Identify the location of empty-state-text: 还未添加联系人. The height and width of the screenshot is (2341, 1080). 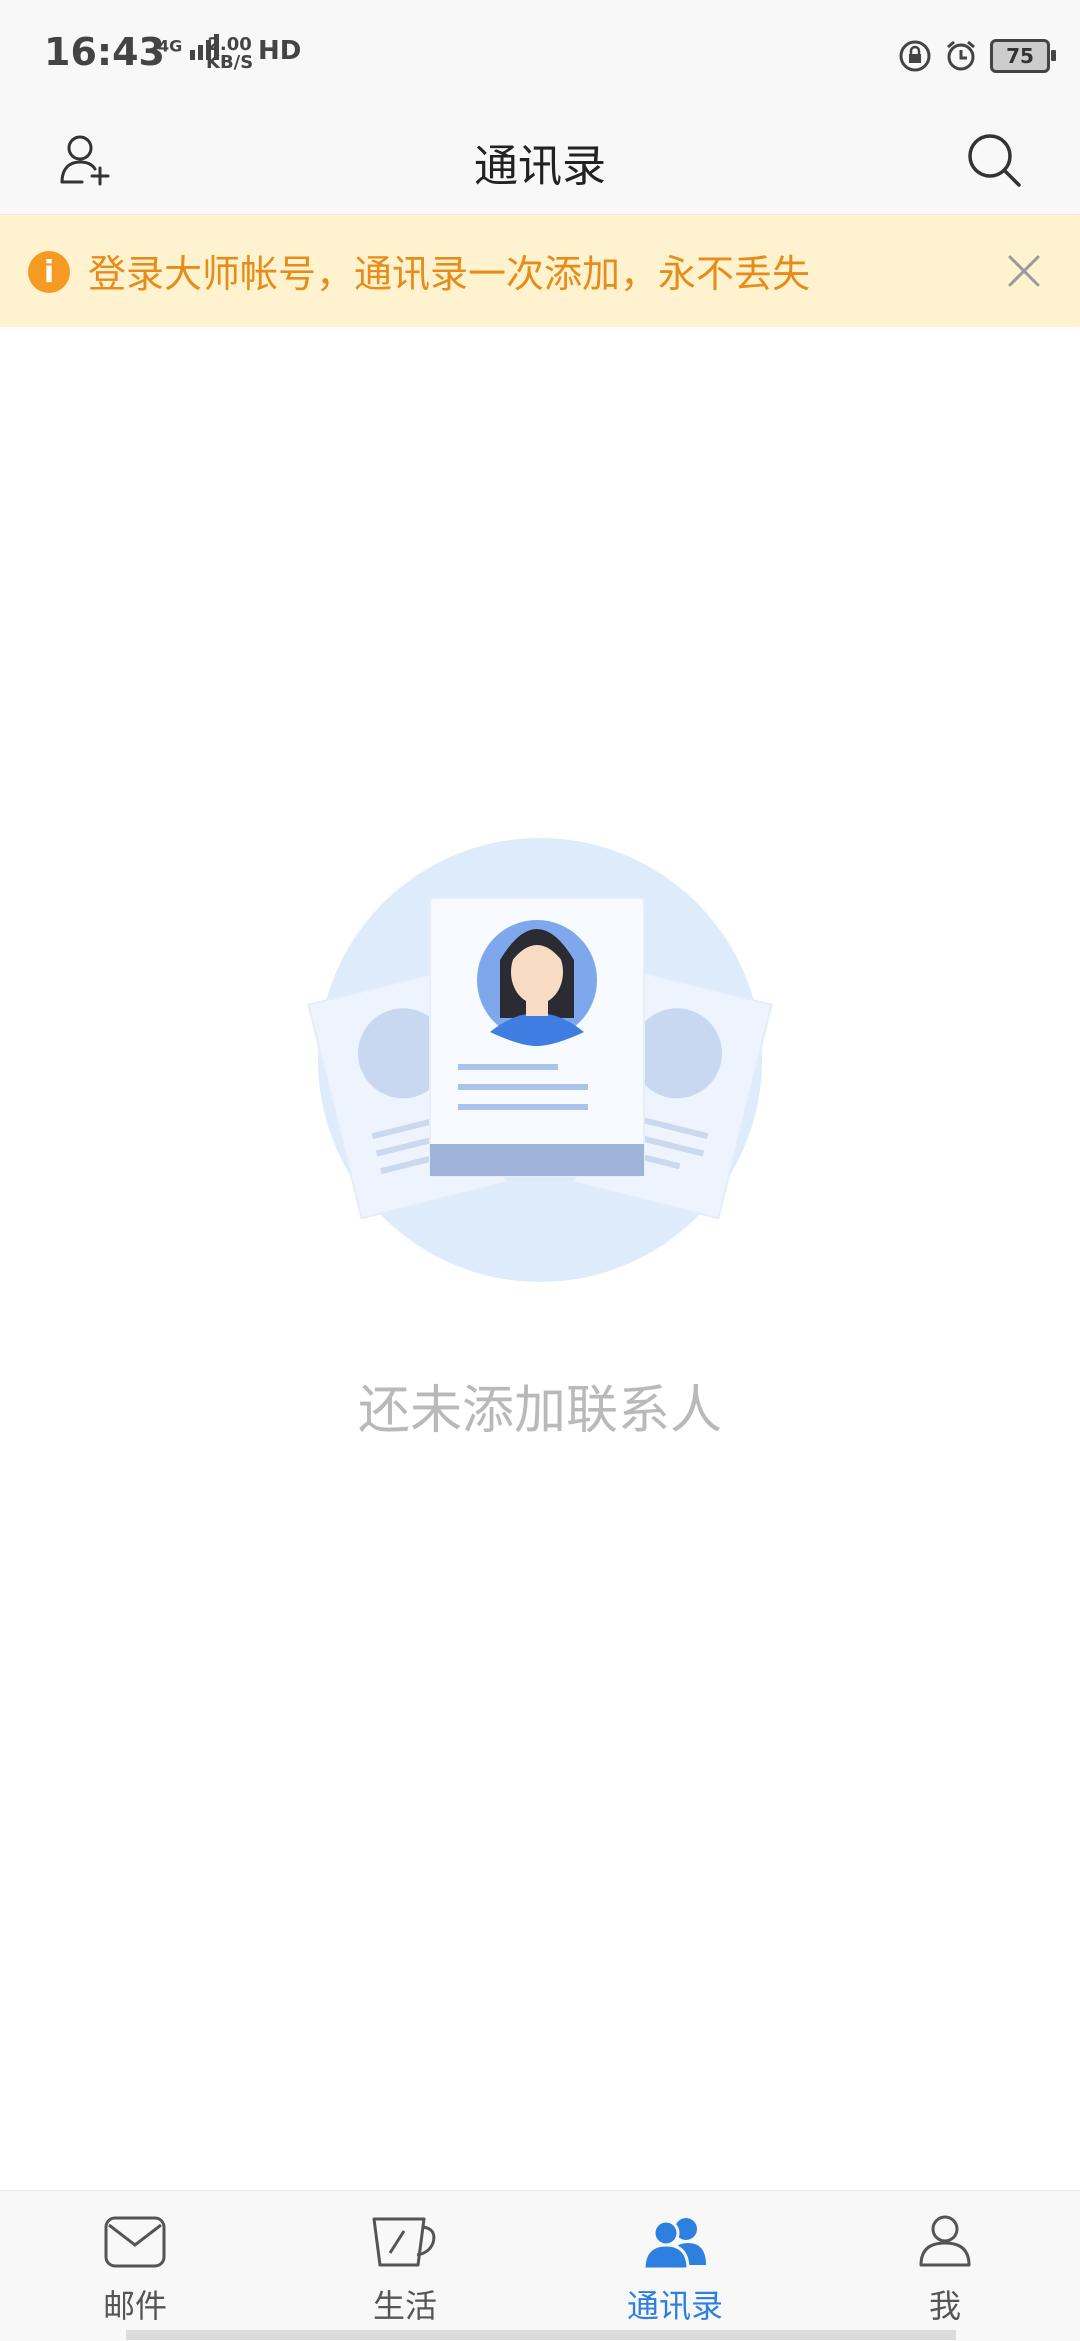
(539, 1411).